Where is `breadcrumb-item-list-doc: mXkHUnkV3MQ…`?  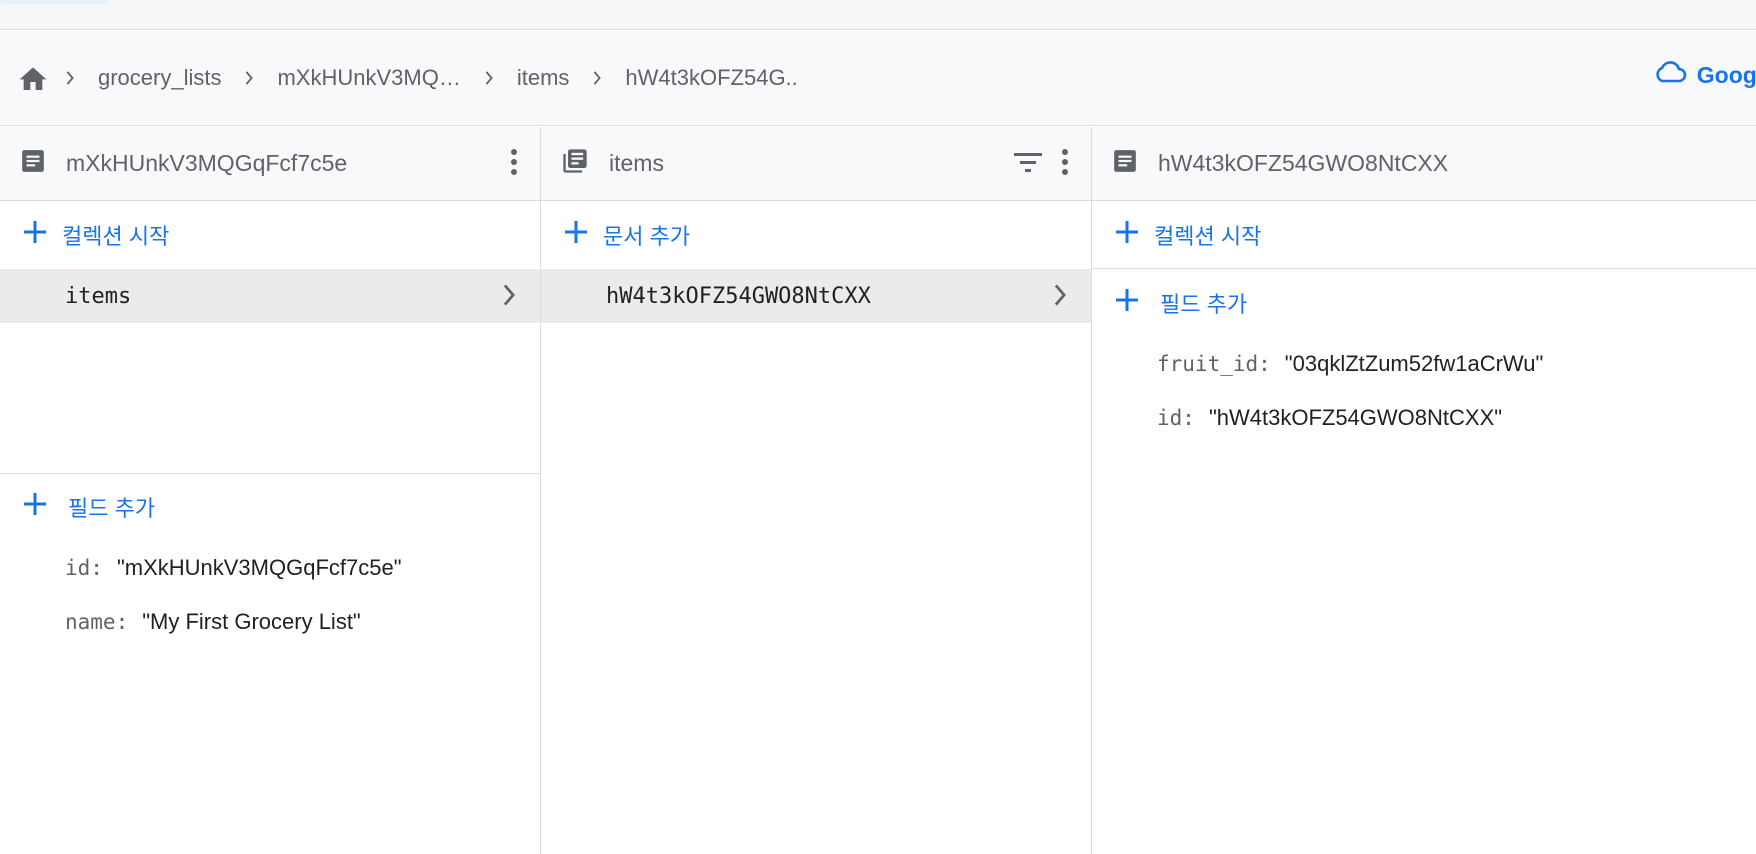
breadcrumb-item-list-doc: mXkHUnkV3MQ… is located at coordinates (368, 78).